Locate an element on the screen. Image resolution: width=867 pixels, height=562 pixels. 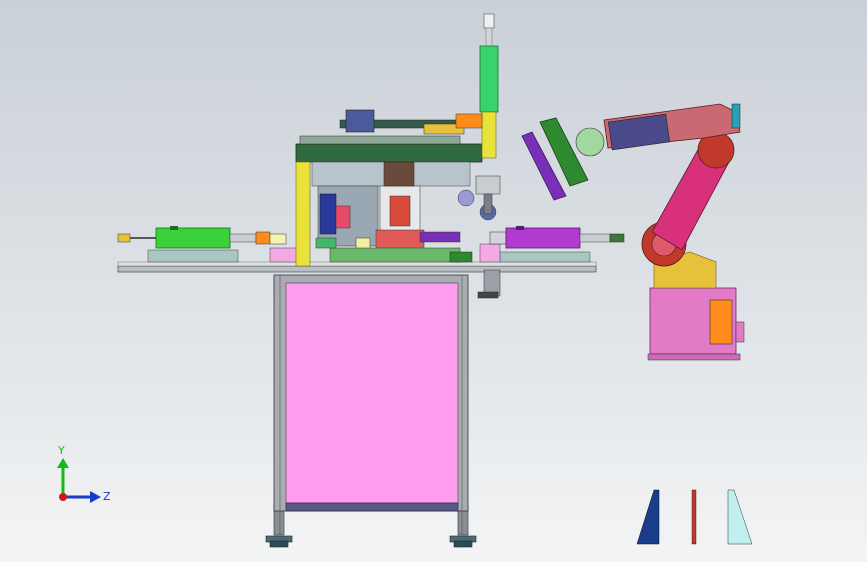
right-air-cylinder is located at coordinates (557, 237).